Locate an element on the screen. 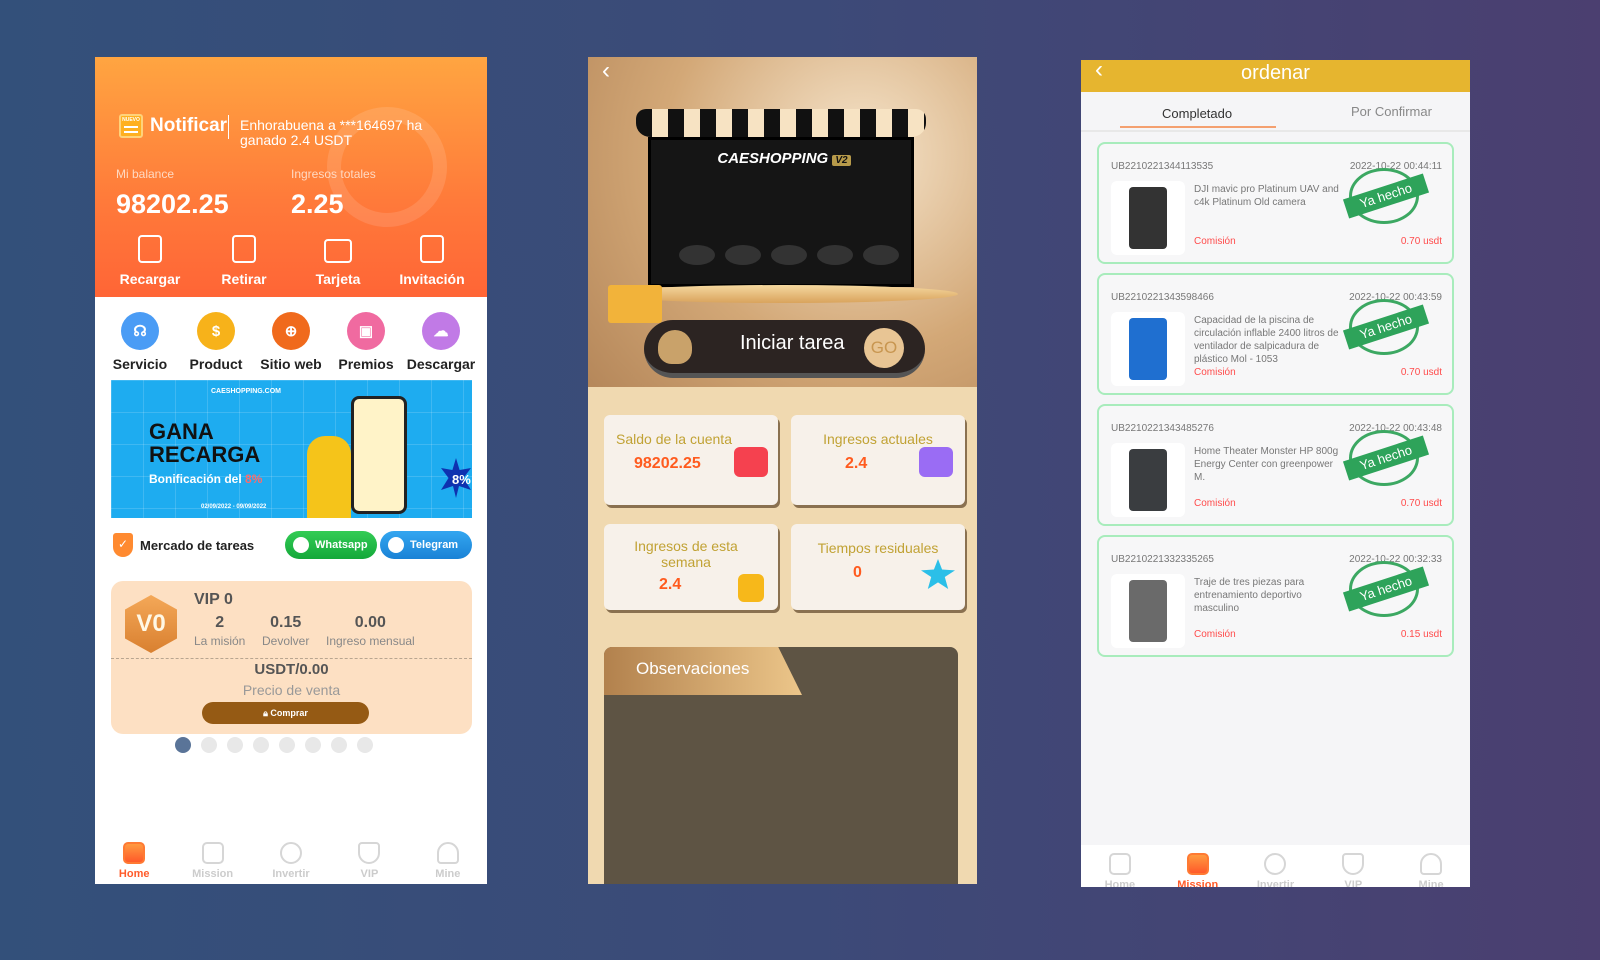 This screenshot has width=1600, height=960. shop-window: CAESHOPPING V2 is located at coordinates (781, 212).